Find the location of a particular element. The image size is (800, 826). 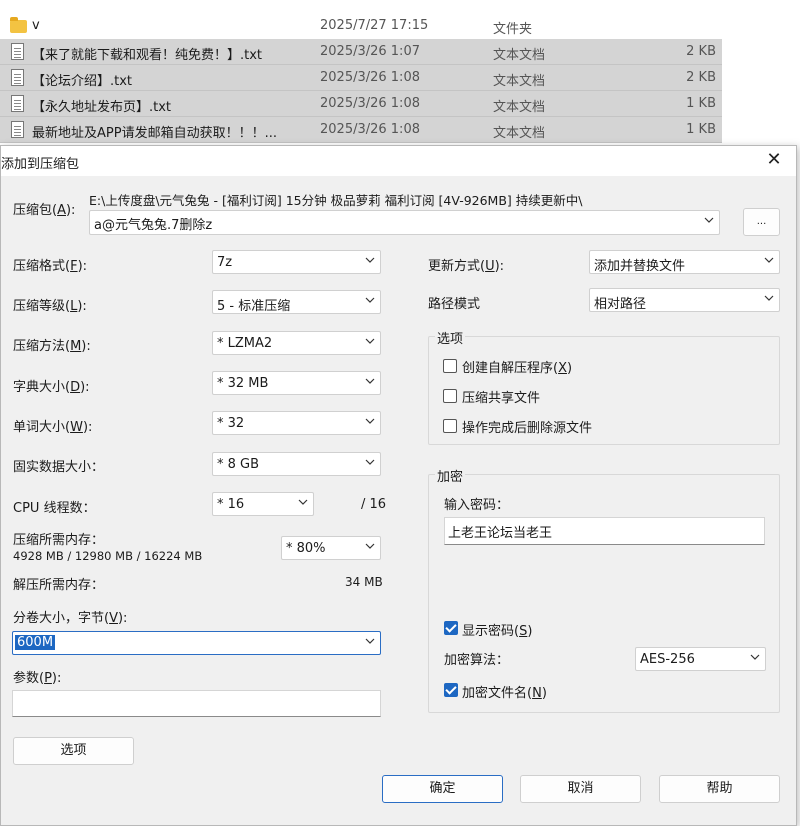

options-button: 选项 is located at coordinates (73, 751).